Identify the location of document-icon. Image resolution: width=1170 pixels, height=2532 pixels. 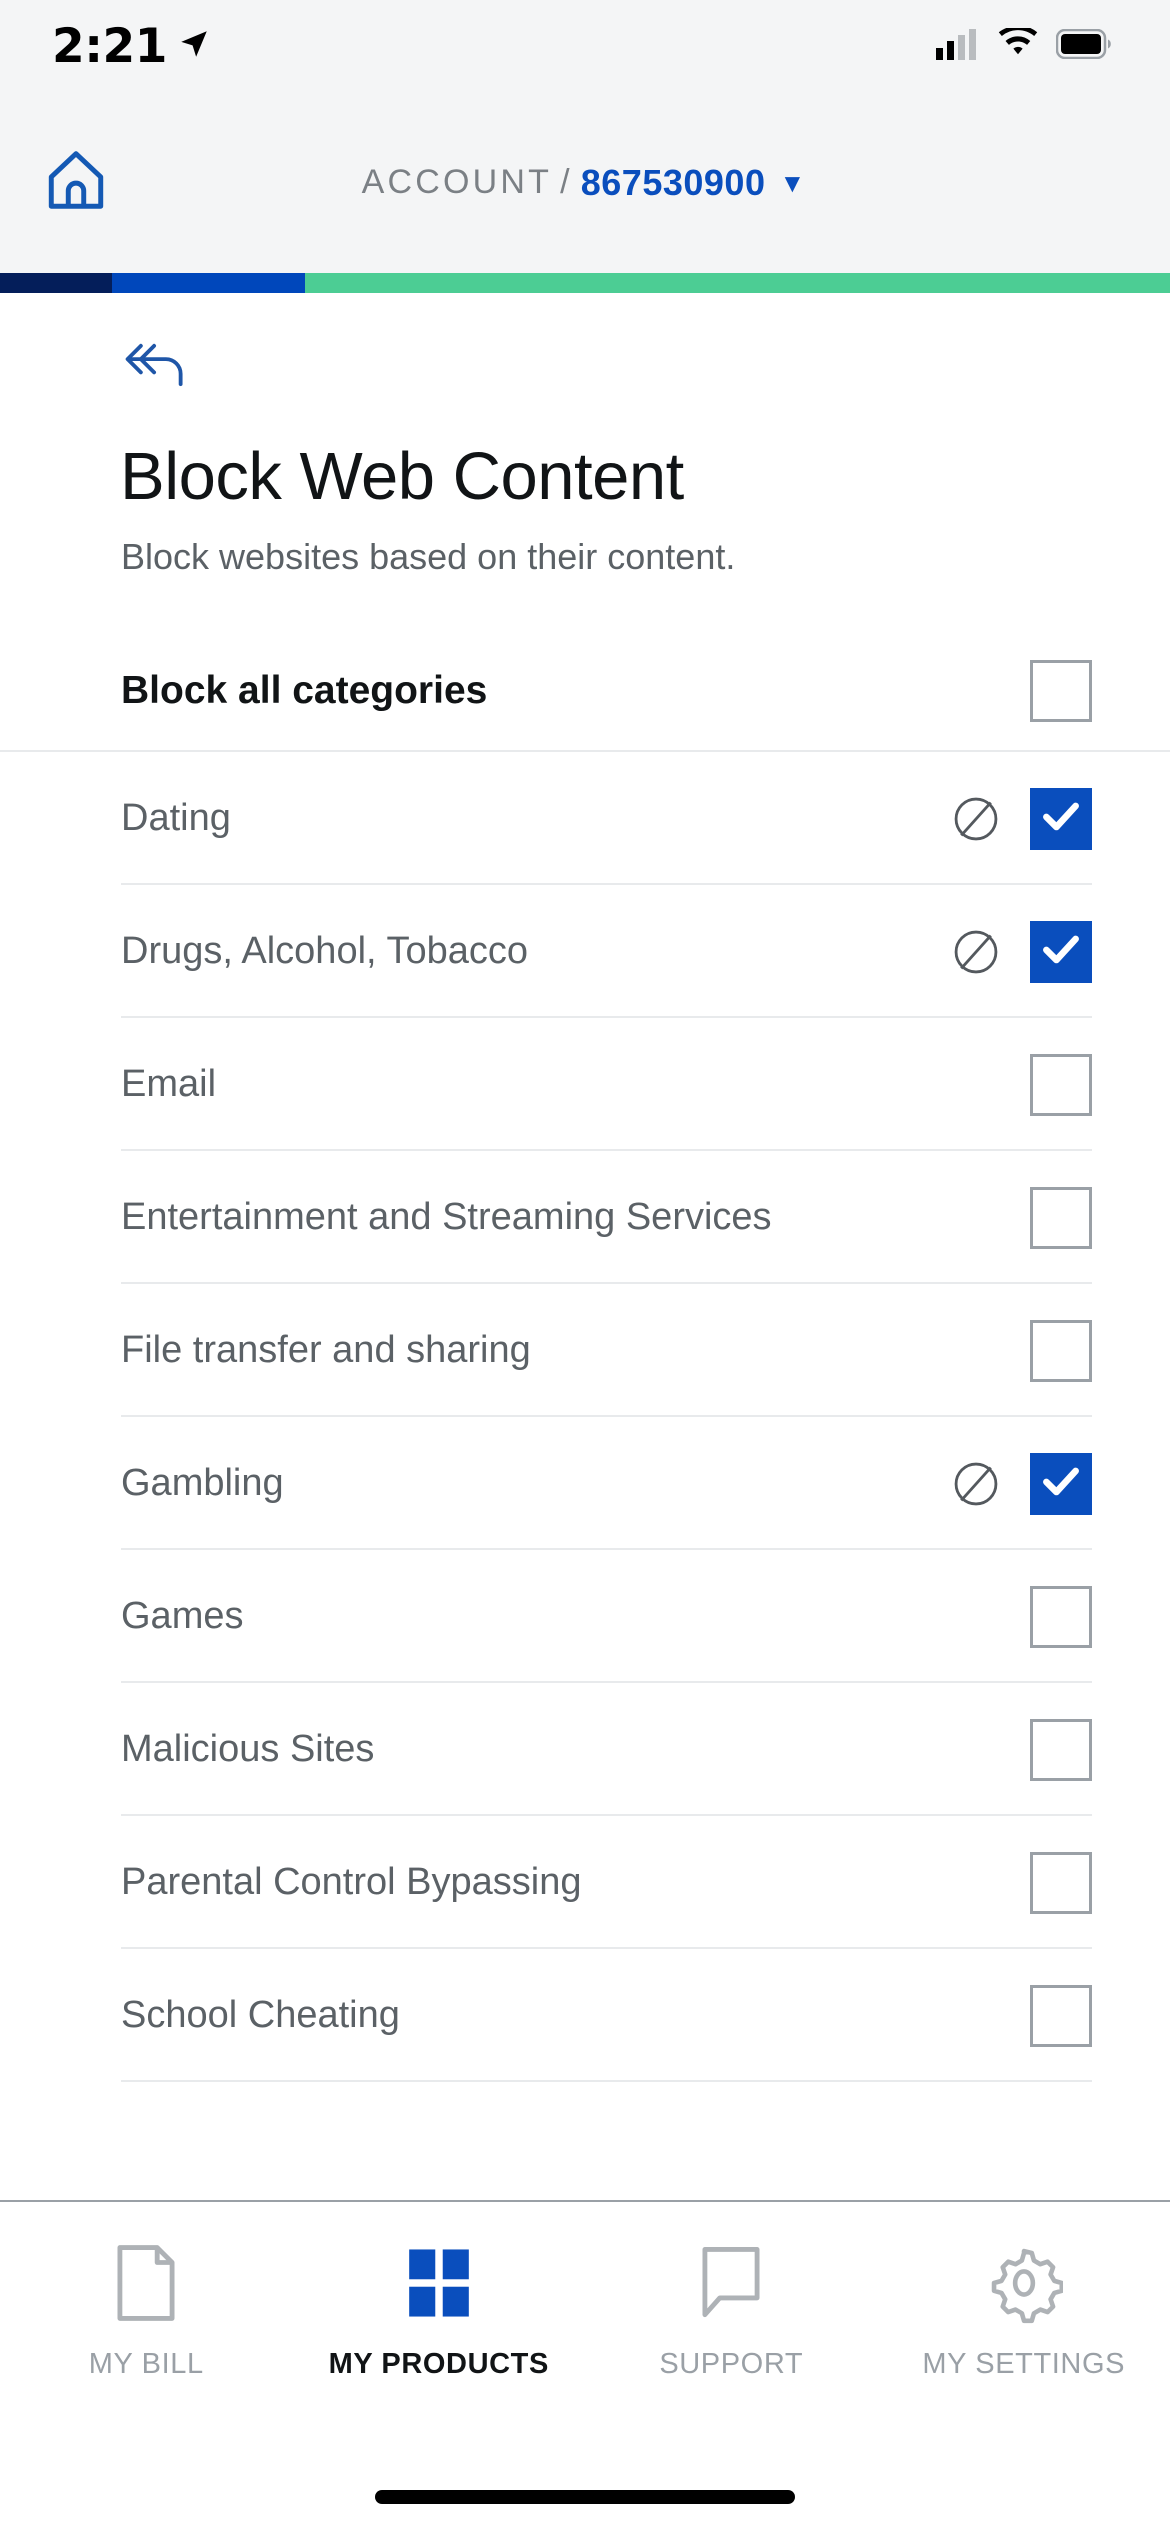
(146, 2283).